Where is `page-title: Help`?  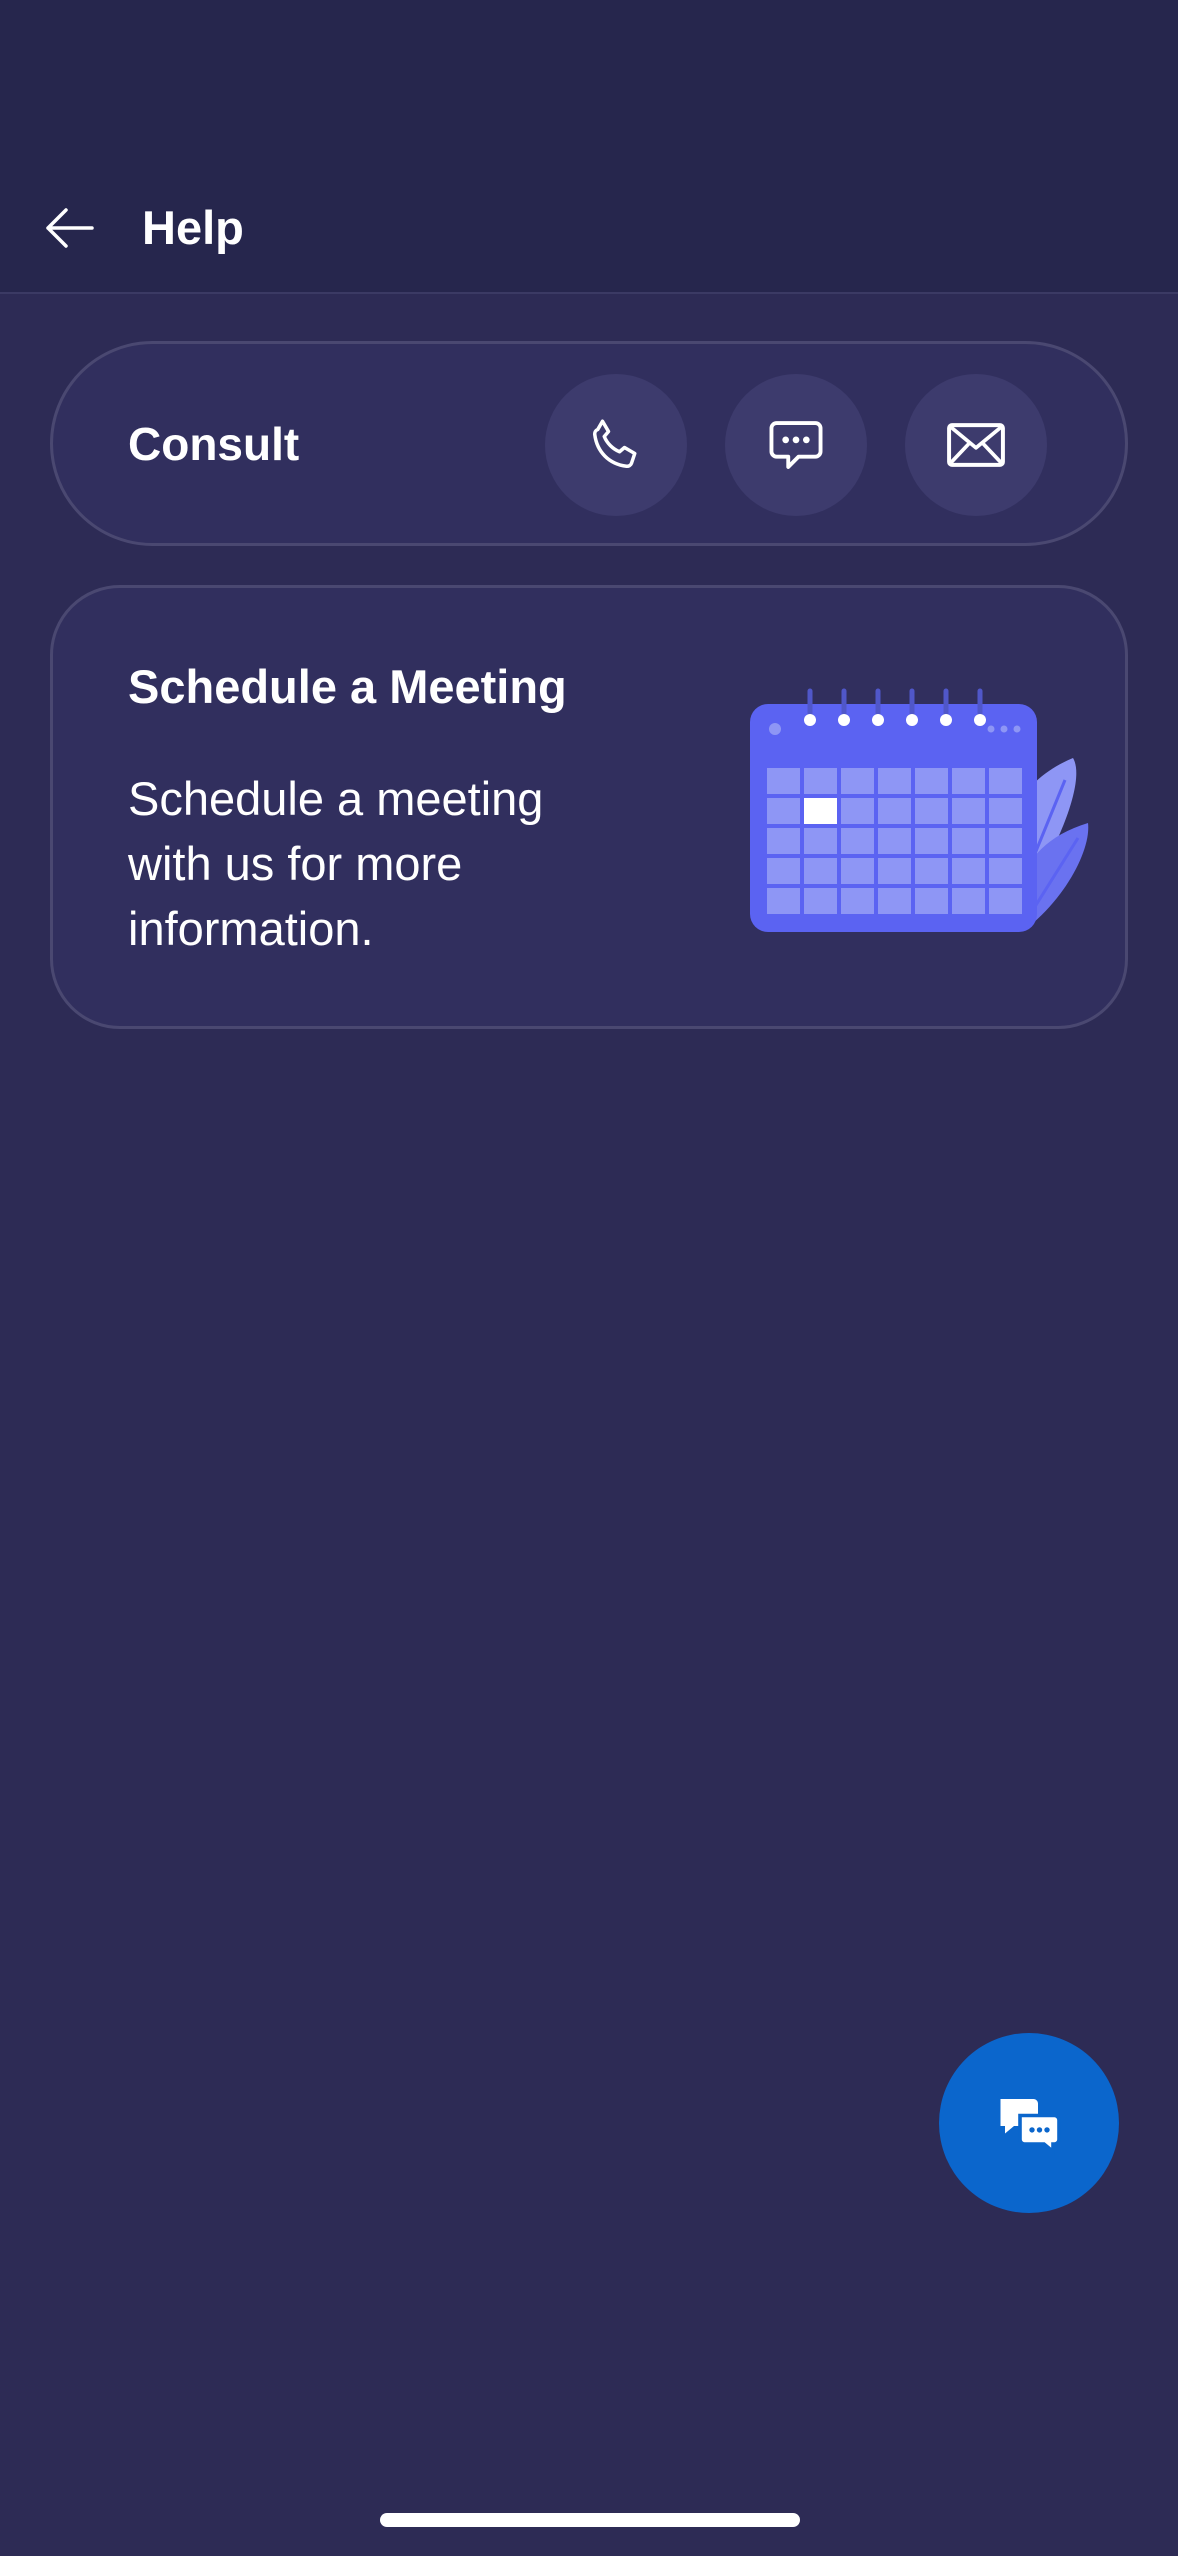 page-title: Help is located at coordinates (193, 227).